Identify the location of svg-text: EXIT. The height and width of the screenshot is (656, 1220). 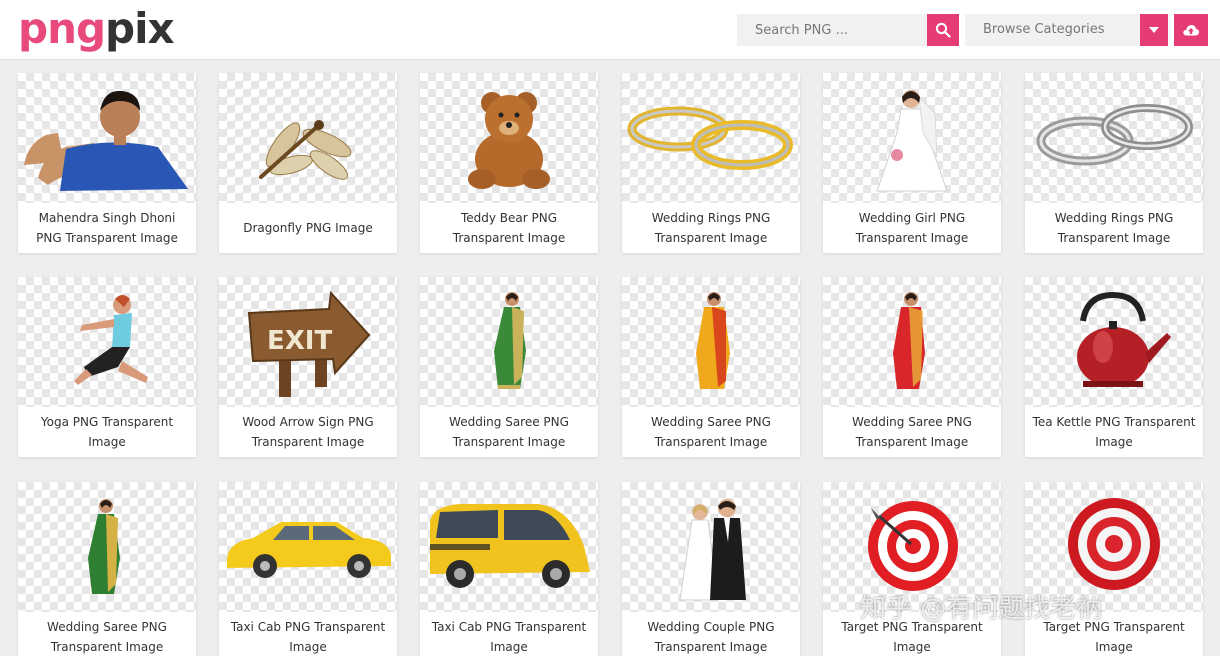
(299, 341).